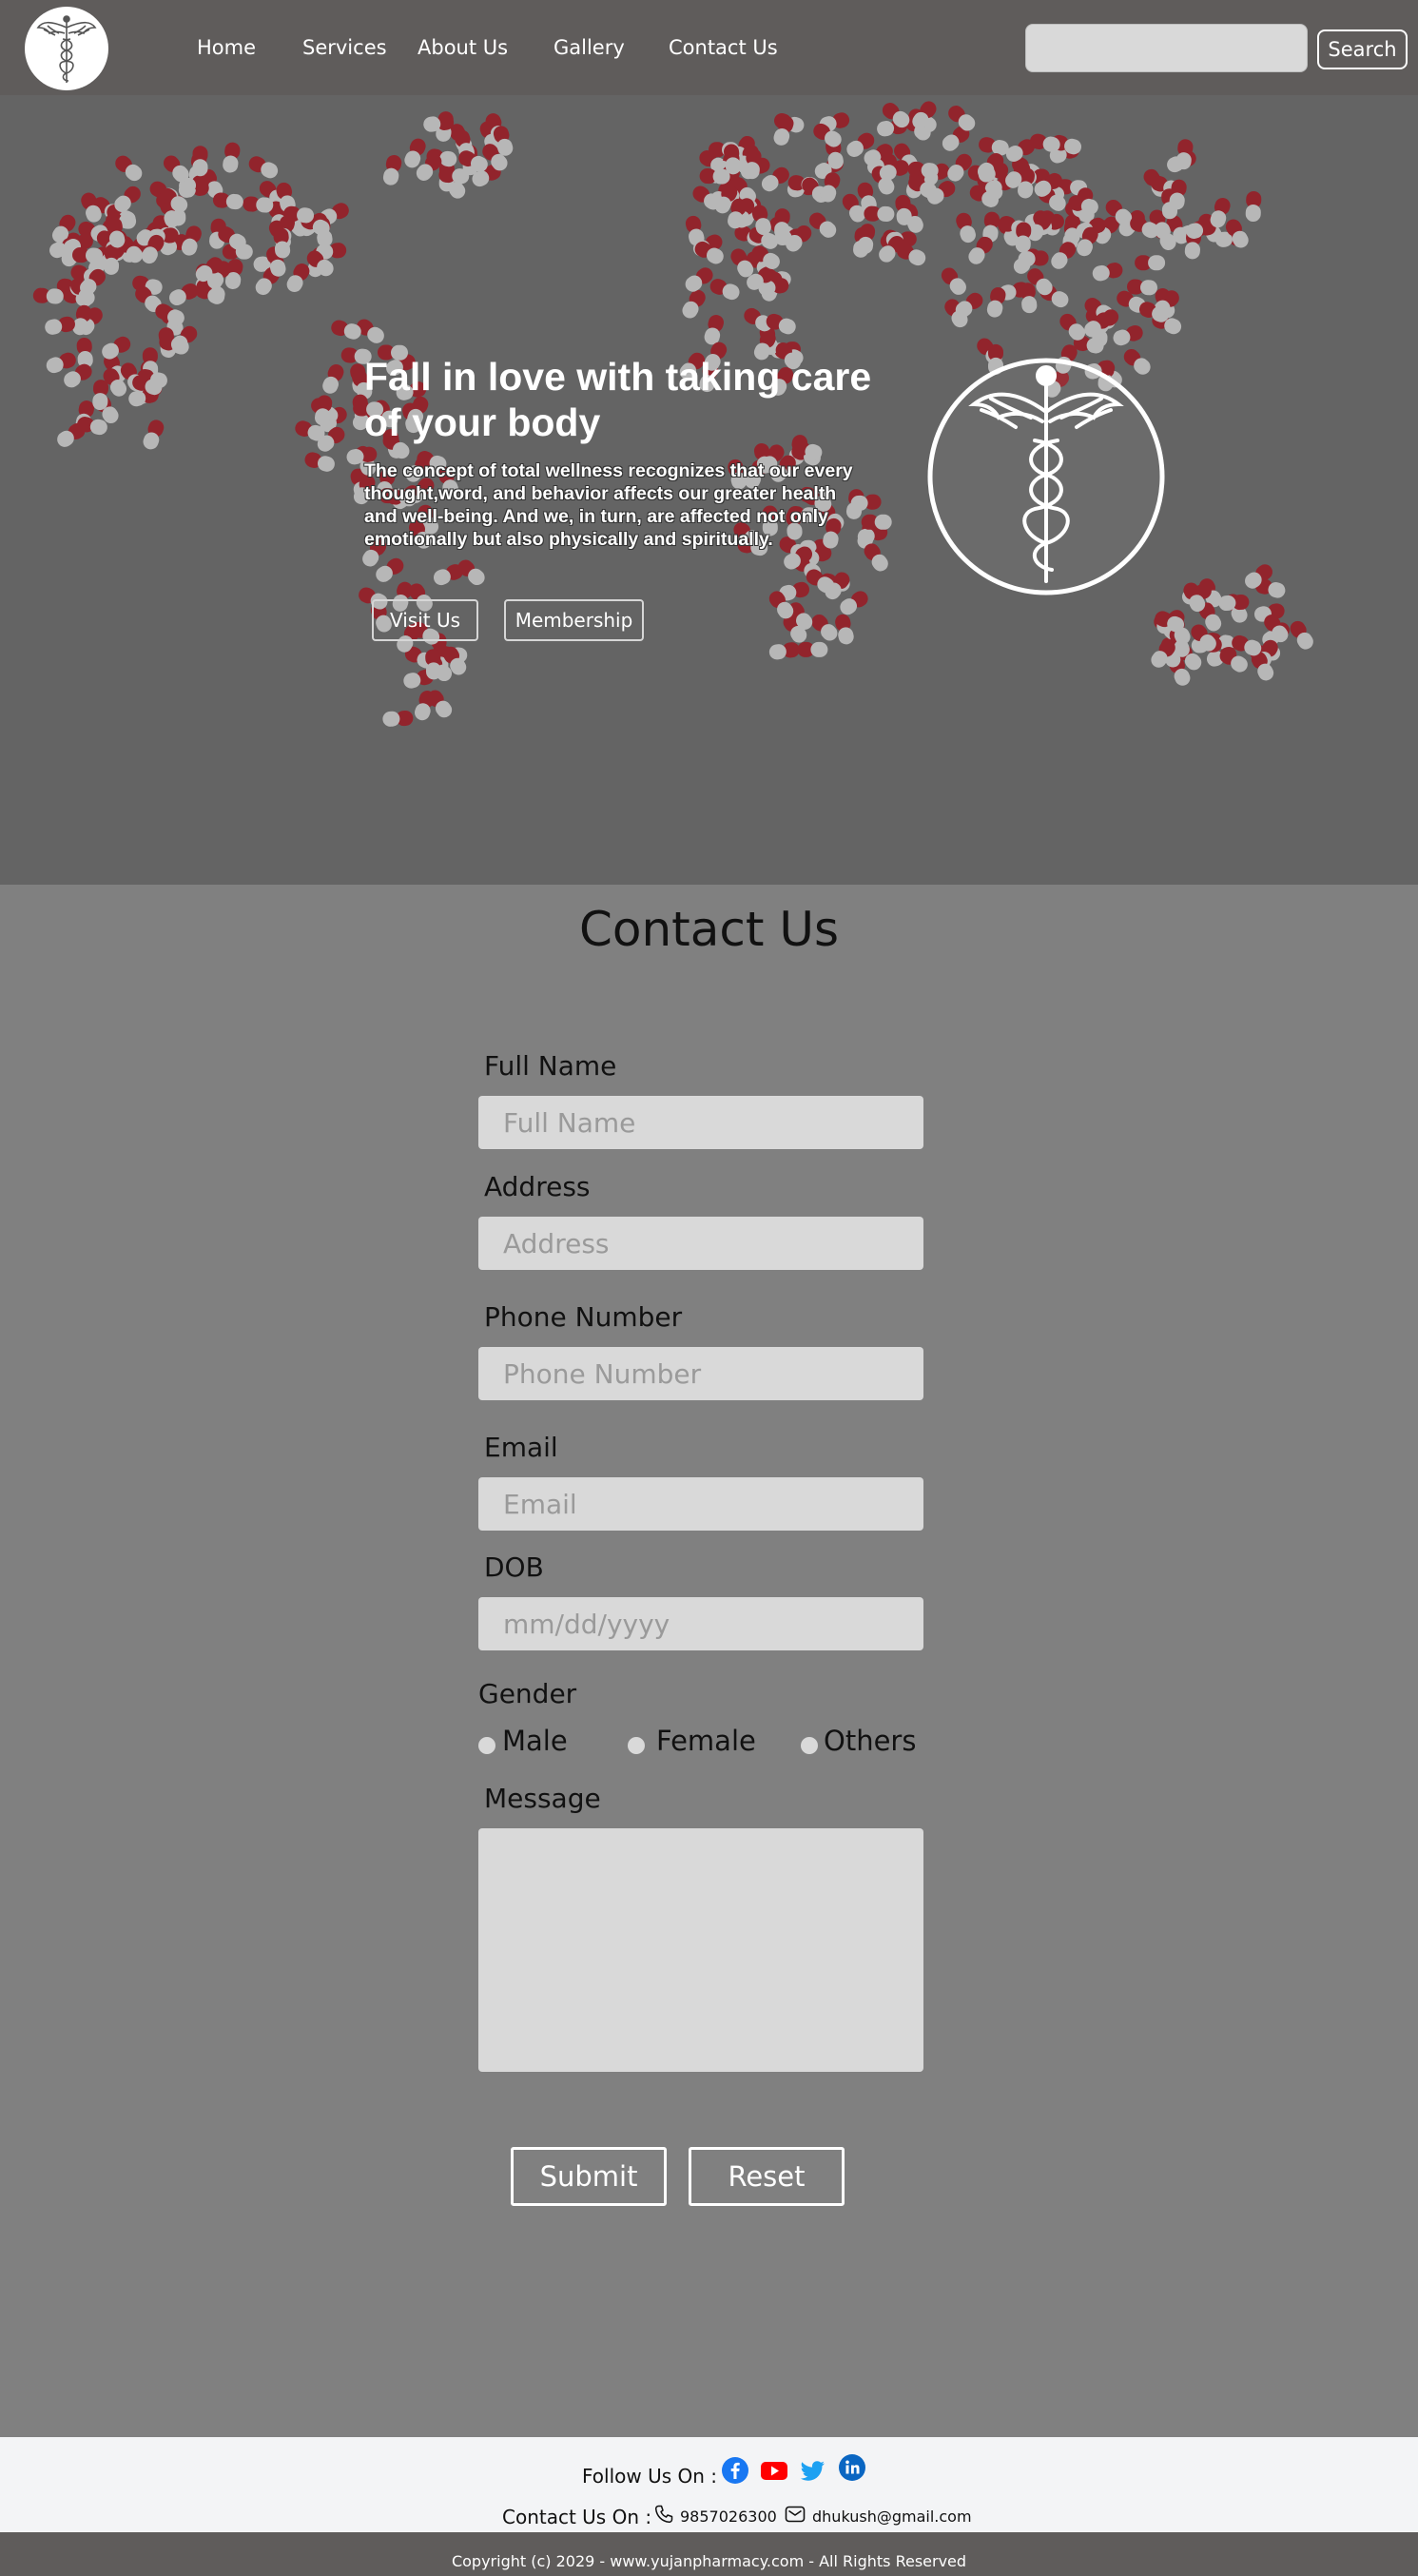 The image size is (1418, 2576). I want to click on linkedin-icon, so click(852, 2467).